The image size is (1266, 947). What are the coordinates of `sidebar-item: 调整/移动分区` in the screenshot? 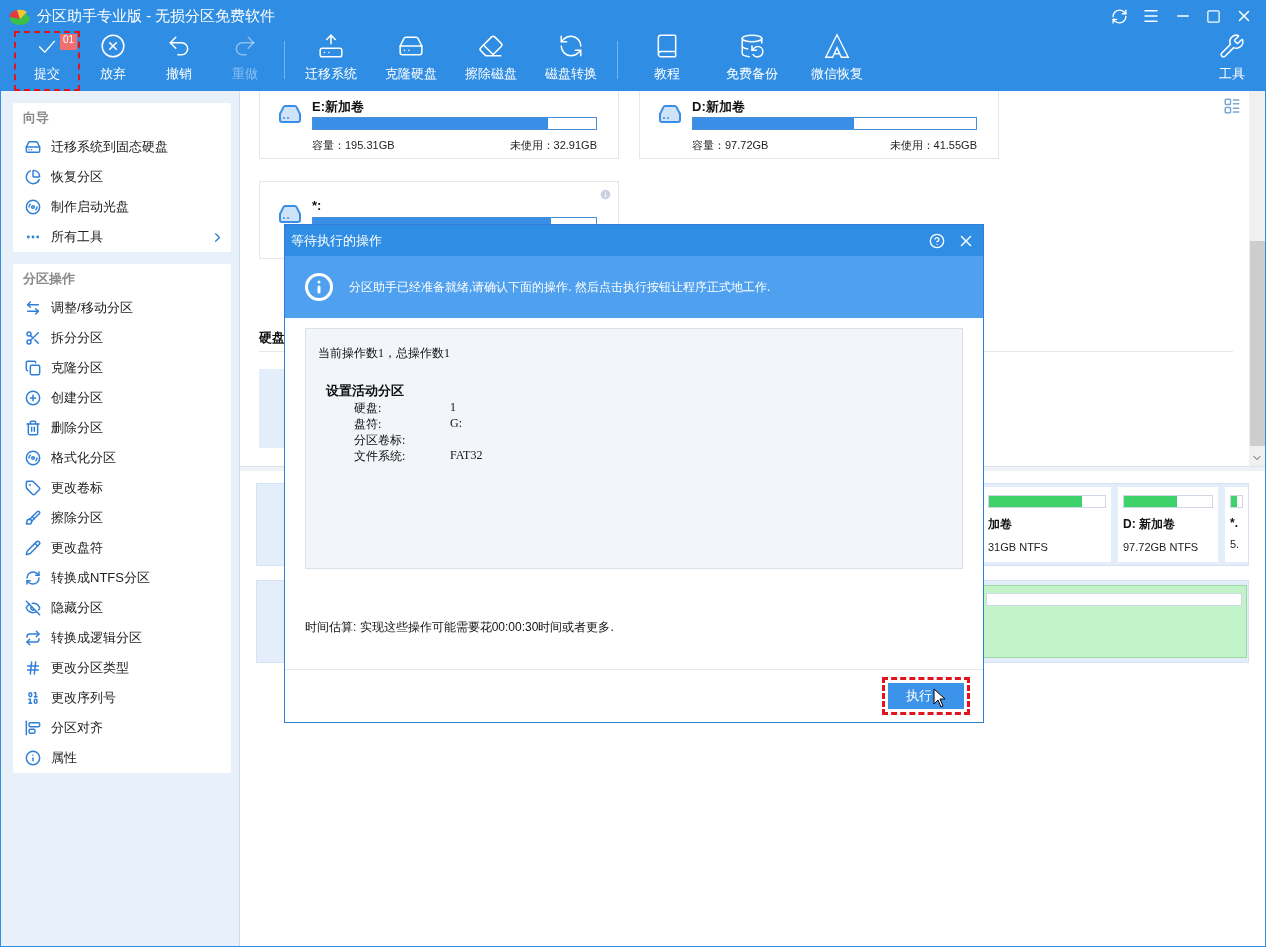 It's located at (122, 308).